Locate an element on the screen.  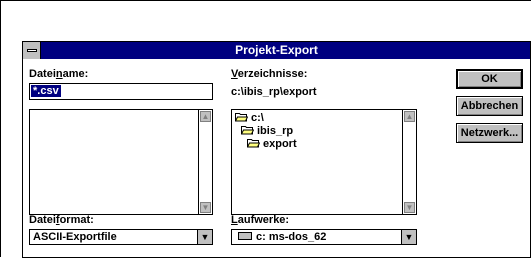
ok-button: OK is located at coordinates (489, 79).